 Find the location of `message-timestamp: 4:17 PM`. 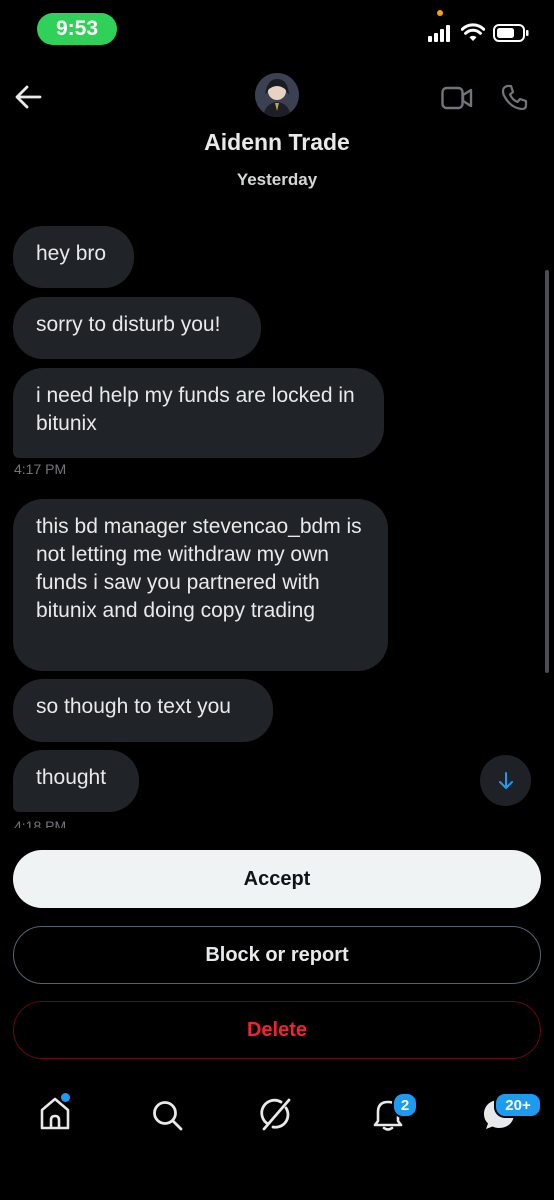

message-timestamp: 4:17 PM is located at coordinates (40, 469).